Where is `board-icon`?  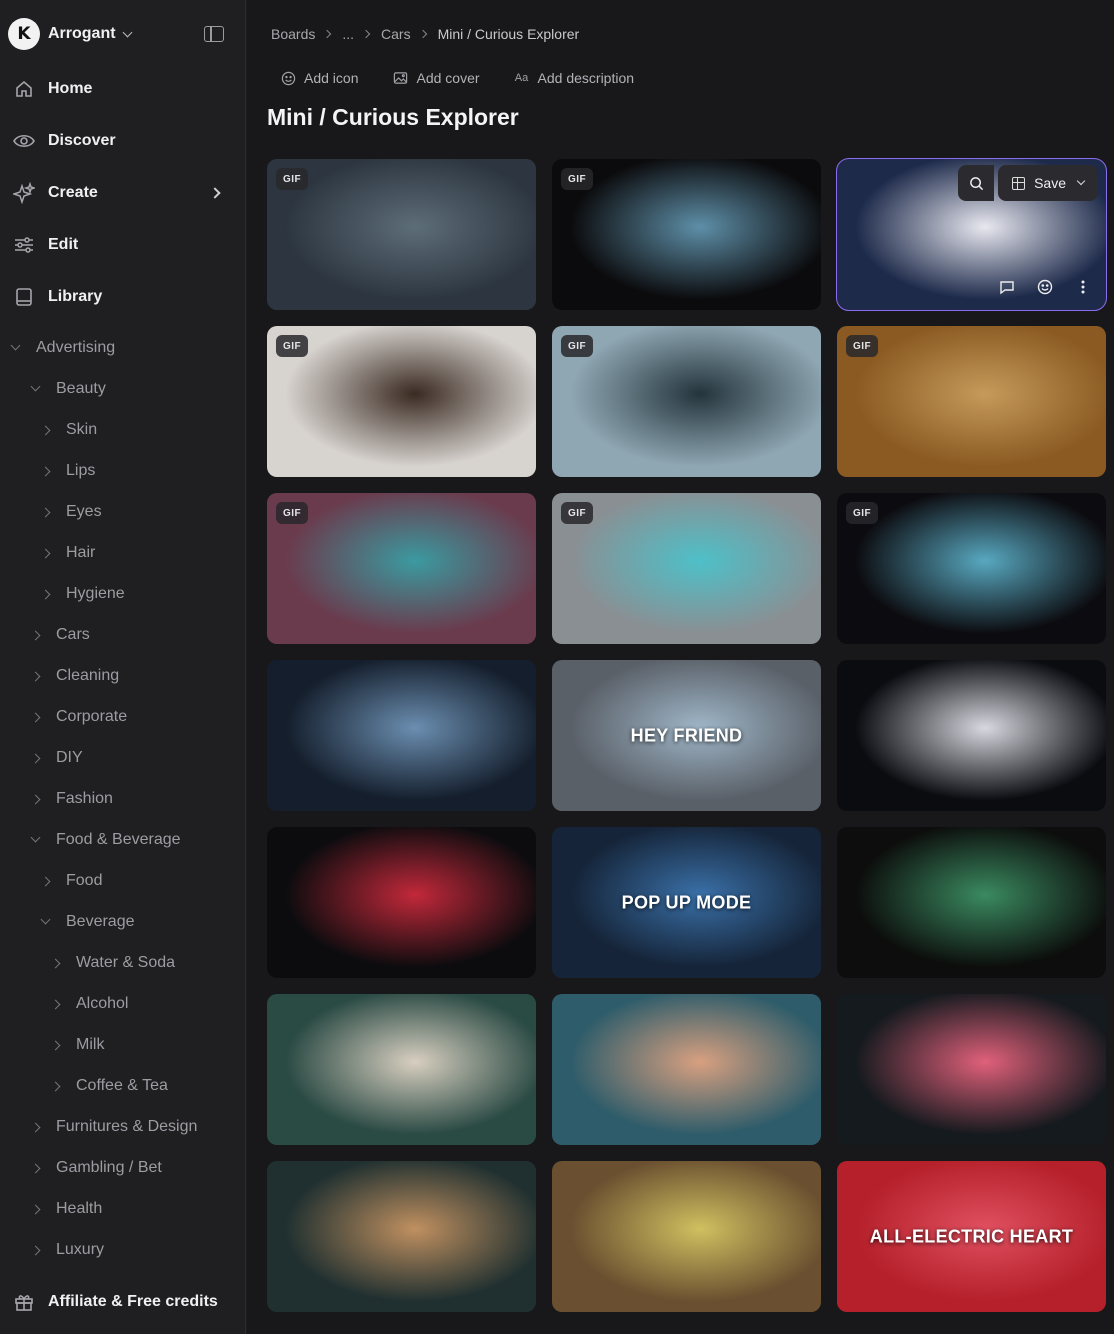
board-icon is located at coordinates (1019, 183).